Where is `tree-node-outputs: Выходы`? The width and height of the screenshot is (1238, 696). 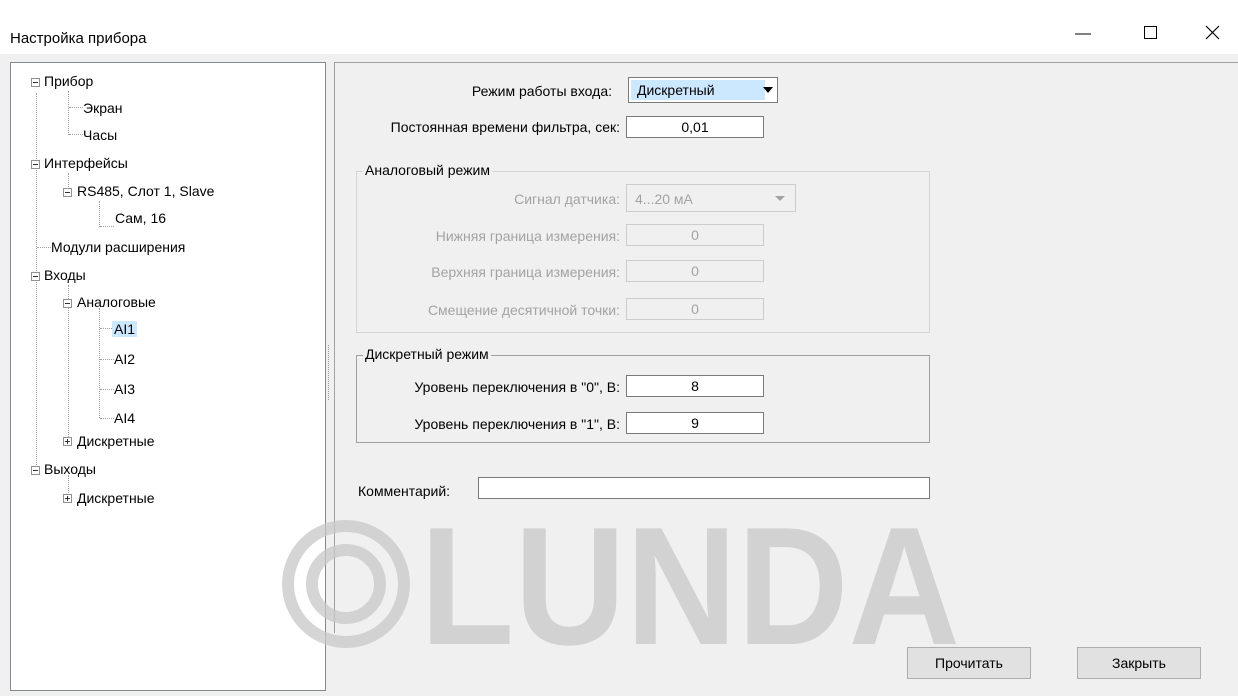
tree-node-outputs: Выходы is located at coordinates (70, 469).